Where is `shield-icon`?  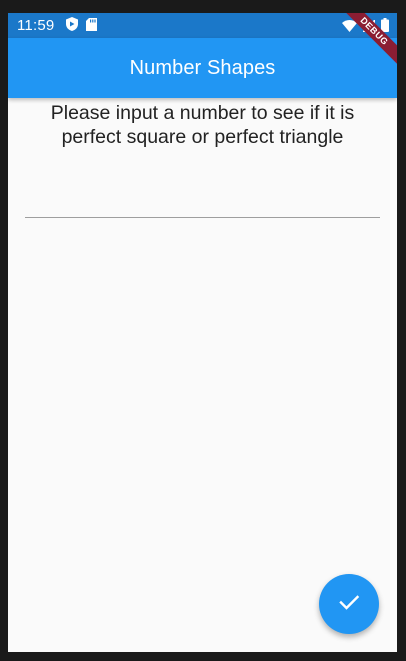
shield-icon is located at coordinates (72, 26).